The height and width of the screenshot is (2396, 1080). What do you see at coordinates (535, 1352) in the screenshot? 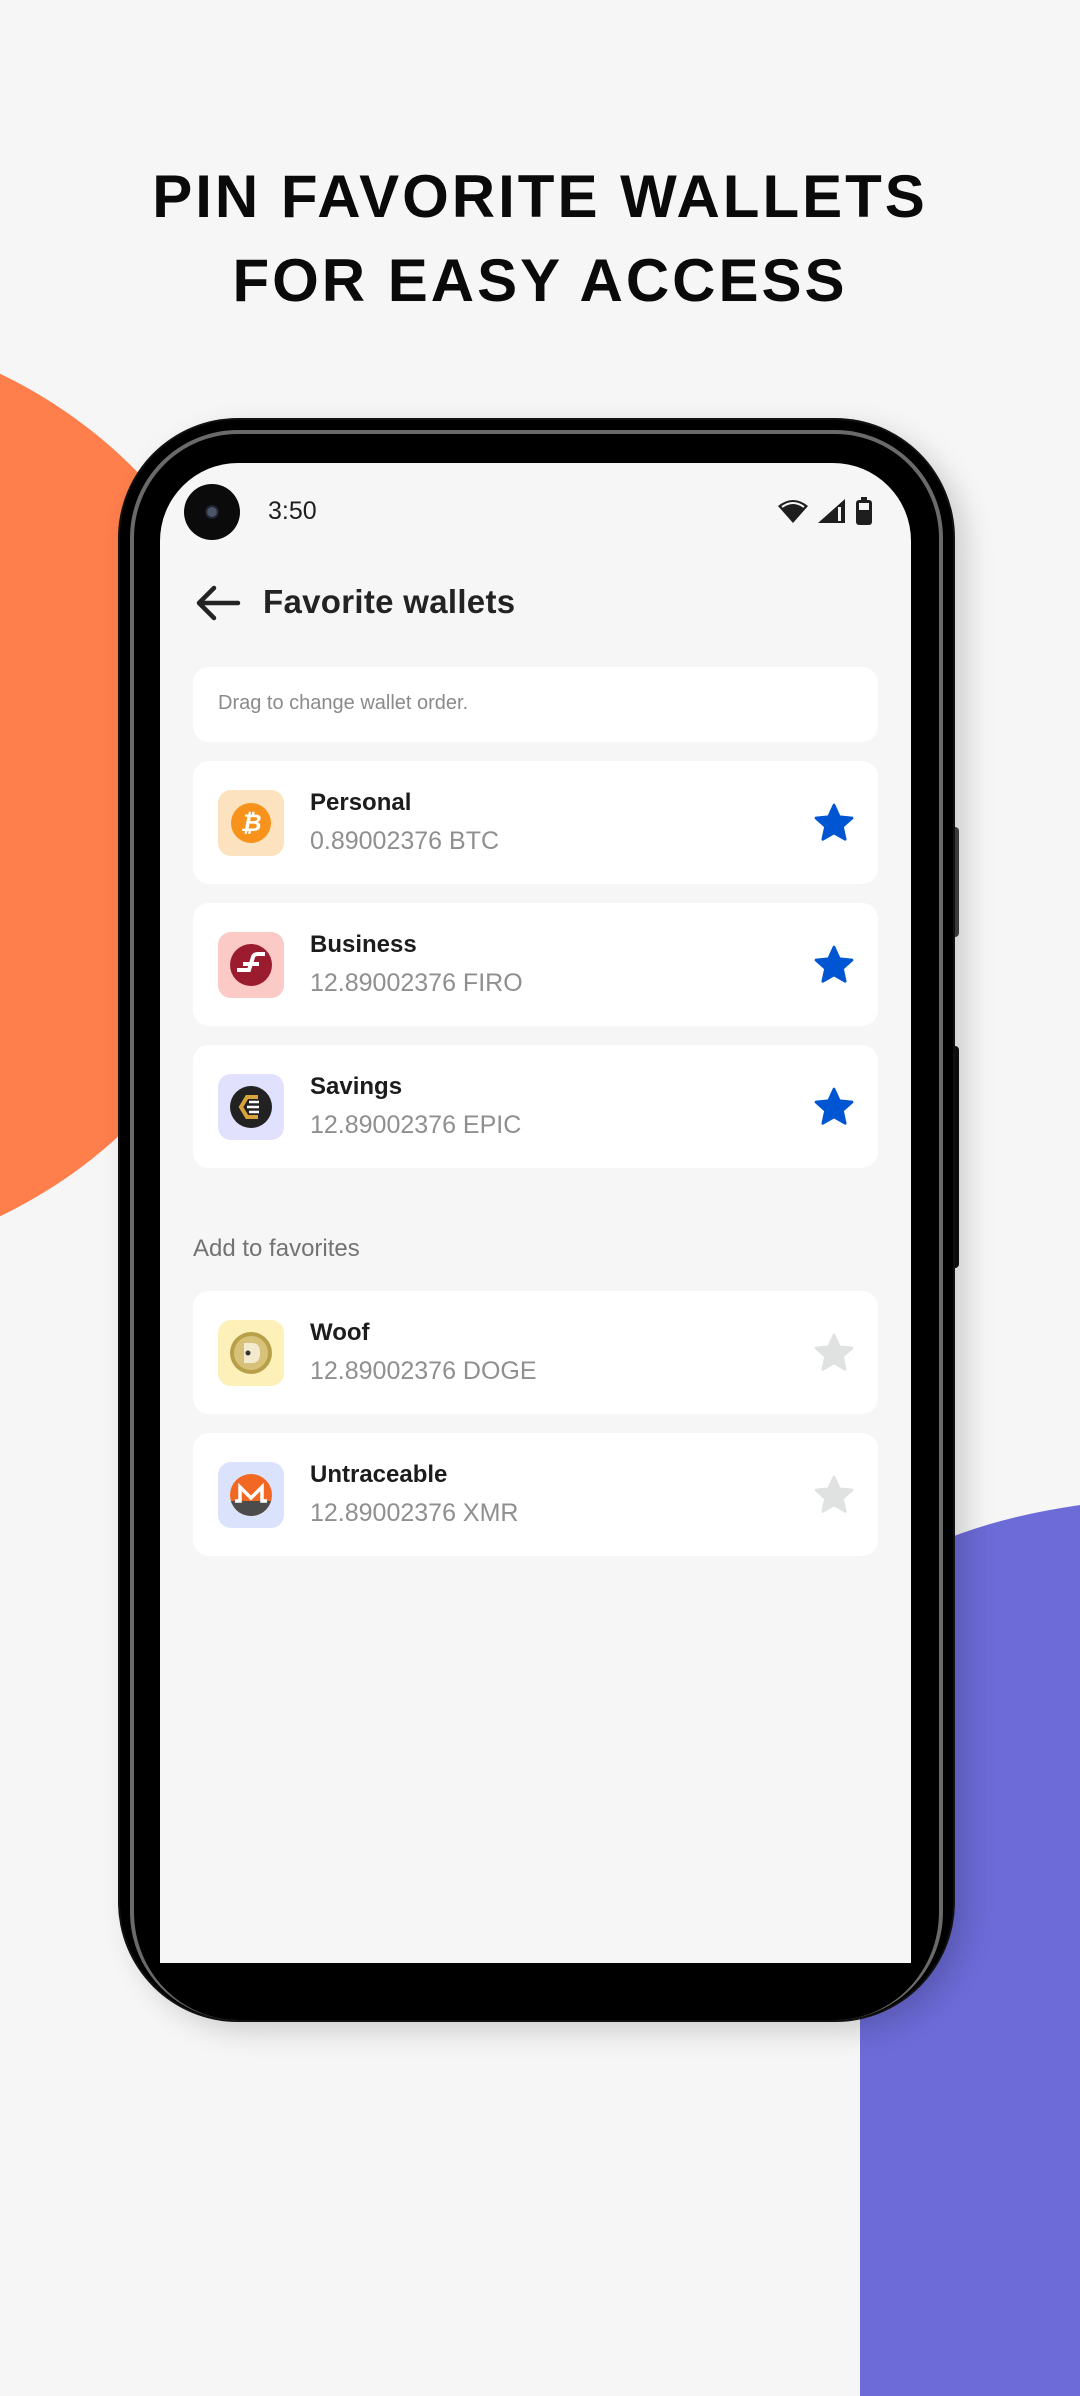
I see `wallet-row-woof: Woof 12.89002376 DOGE` at bounding box center [535, 1352].